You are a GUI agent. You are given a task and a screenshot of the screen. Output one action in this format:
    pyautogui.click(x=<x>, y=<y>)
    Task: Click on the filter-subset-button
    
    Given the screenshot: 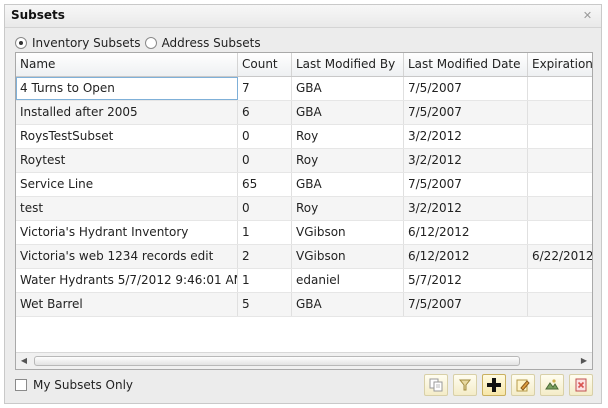 What is the action you would take?
    pyautogui.click(x=465, y=385)
    